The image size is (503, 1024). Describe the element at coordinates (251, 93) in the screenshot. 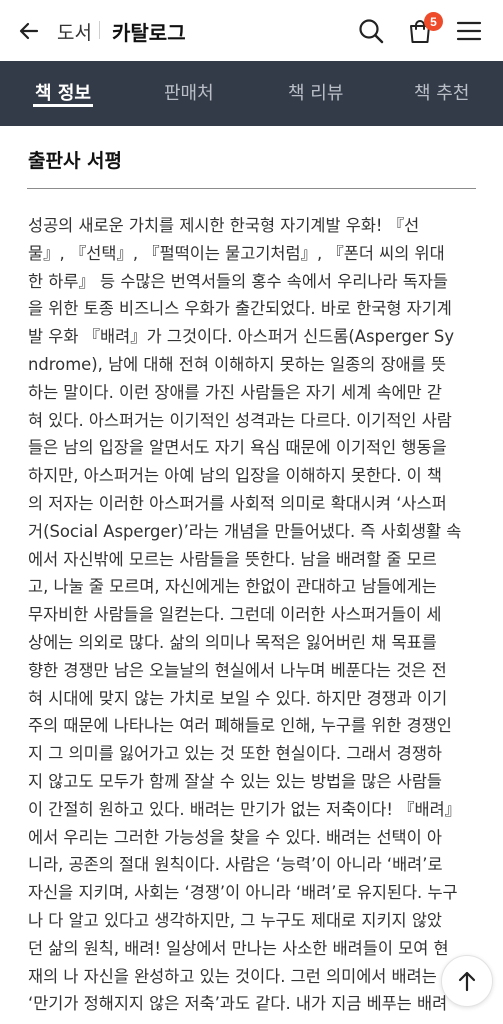

I see `tab-bar: 책 정보 판매처 책 리뷰 책 추천` at that location.